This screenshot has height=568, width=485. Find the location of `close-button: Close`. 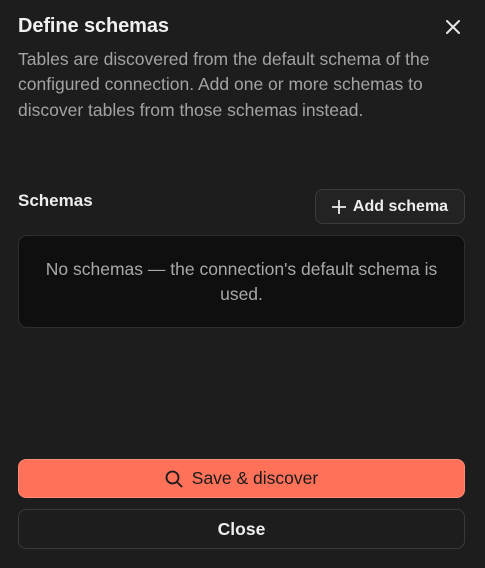

close-button: Close is located at coordinates (241, 529).